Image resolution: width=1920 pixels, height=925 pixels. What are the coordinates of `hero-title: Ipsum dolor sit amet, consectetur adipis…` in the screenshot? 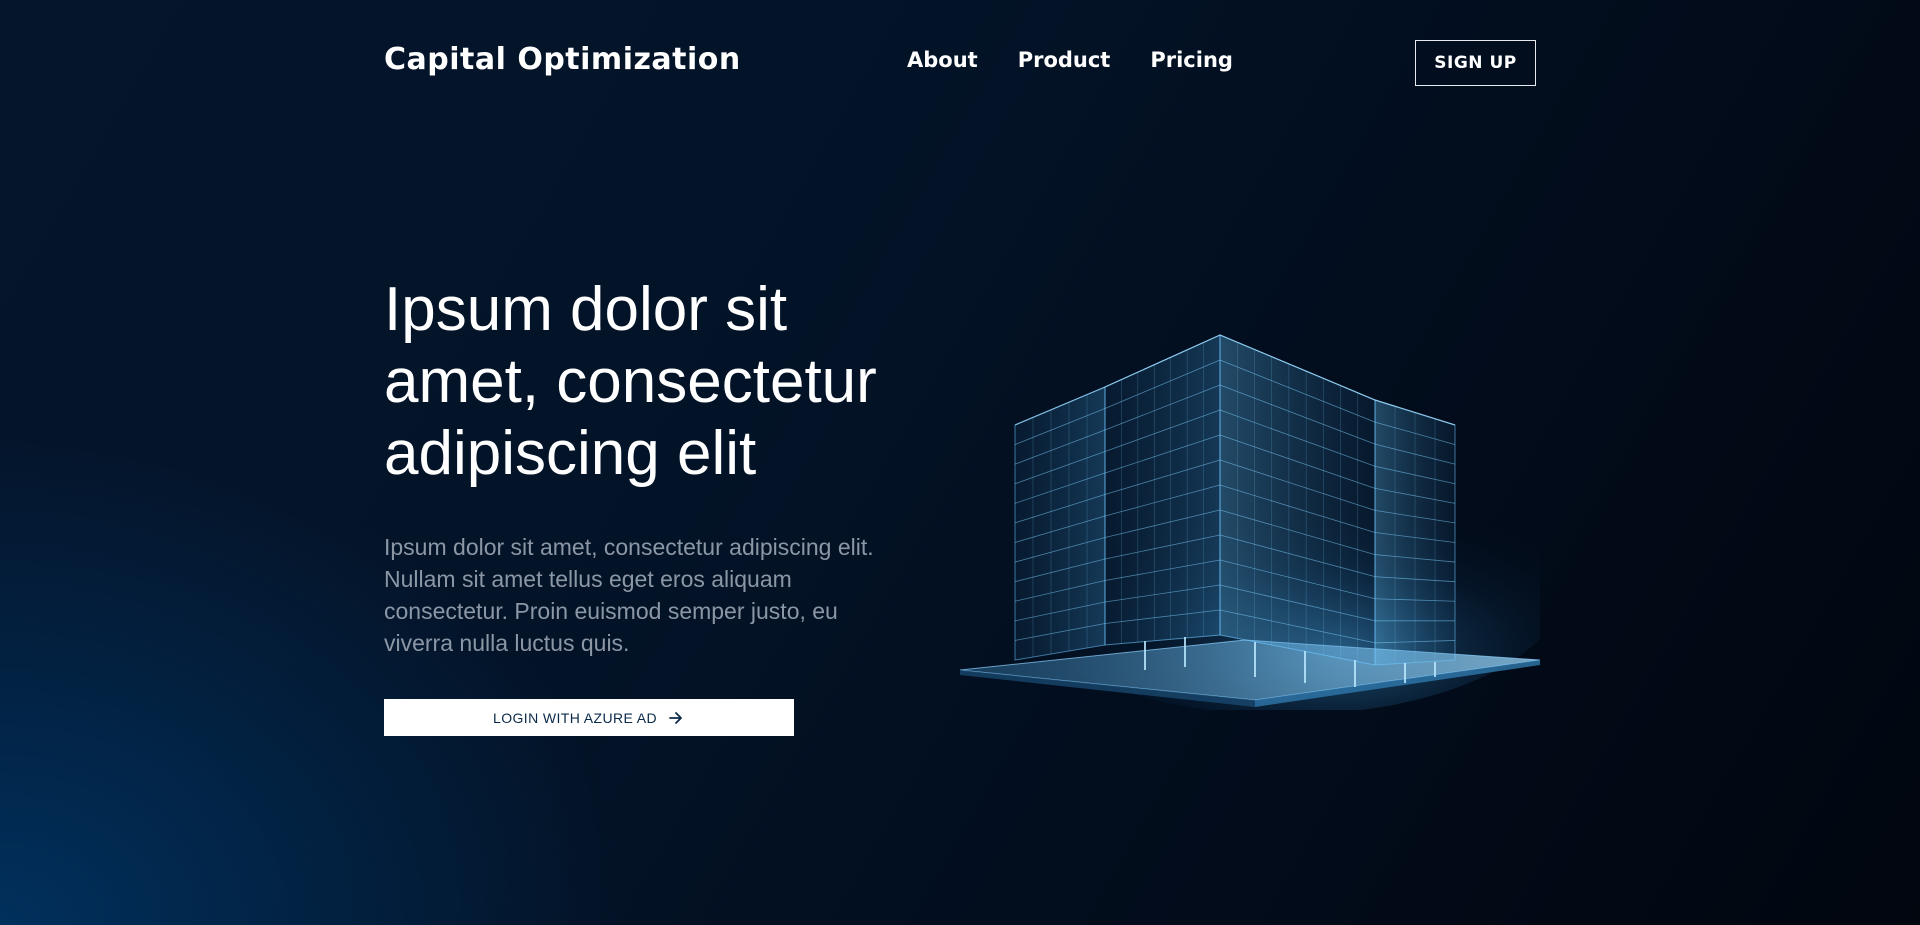 It's located at (630, 381).